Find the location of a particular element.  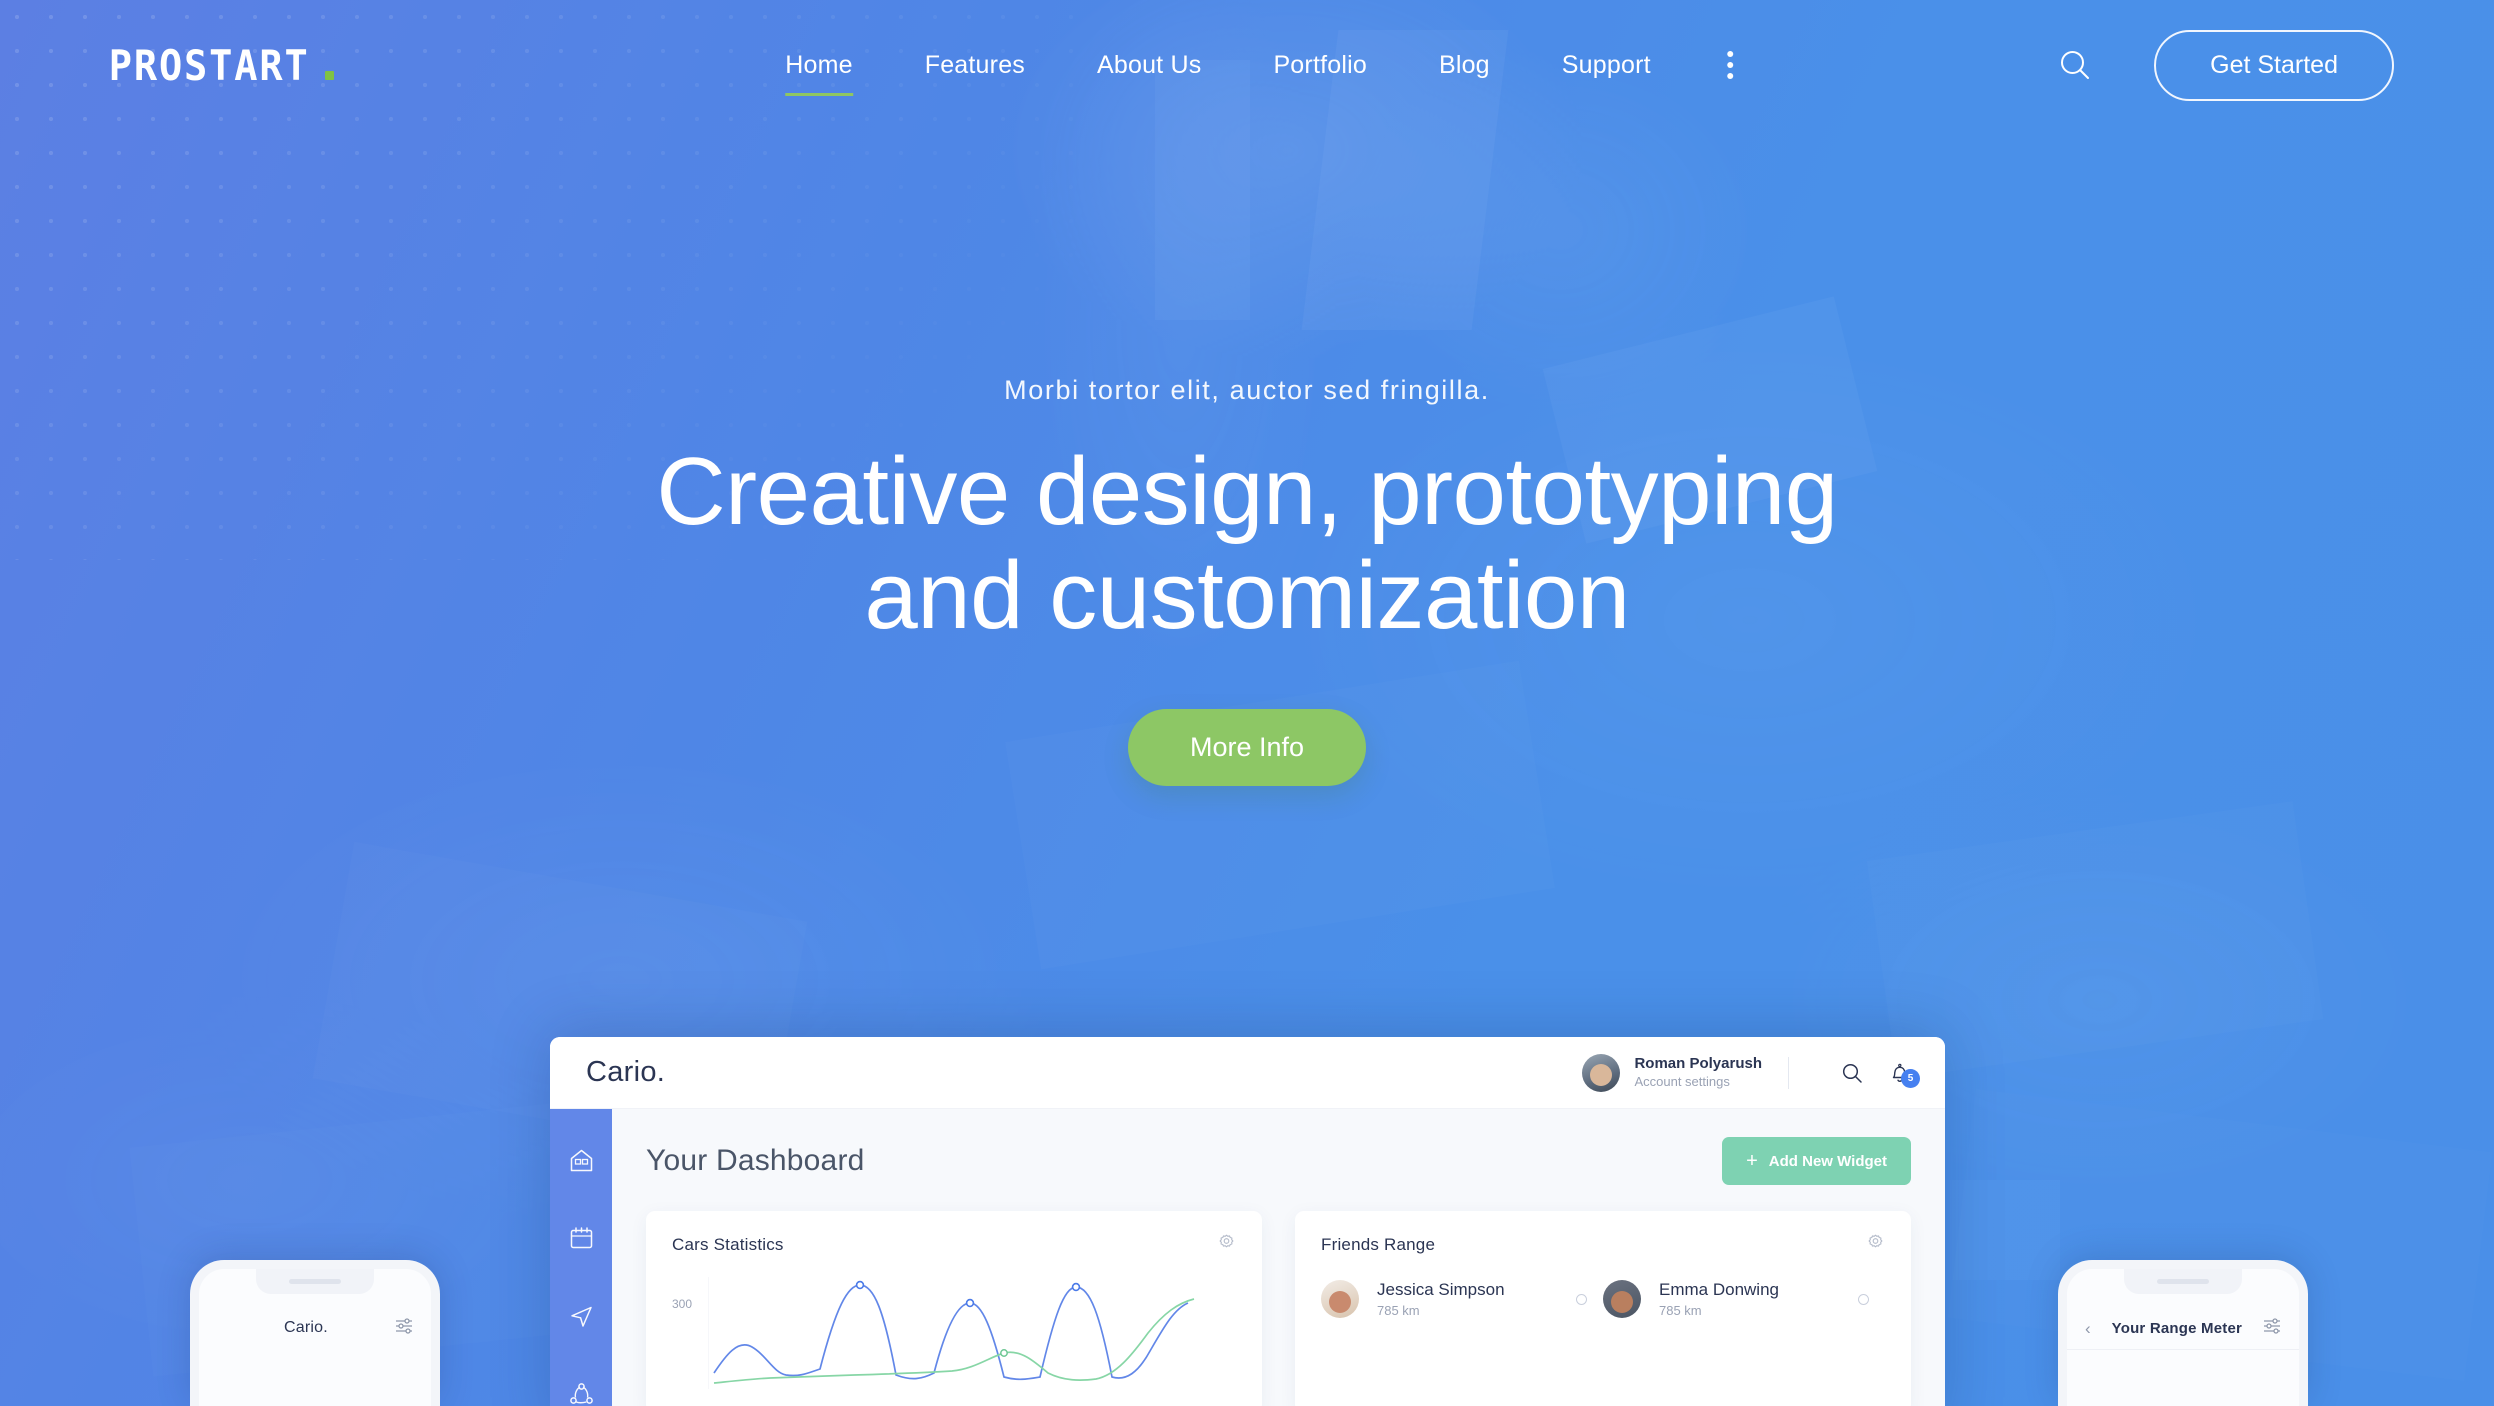

add-new-widget-button: + Add New Widget is located at coordinates (1816, 1161).